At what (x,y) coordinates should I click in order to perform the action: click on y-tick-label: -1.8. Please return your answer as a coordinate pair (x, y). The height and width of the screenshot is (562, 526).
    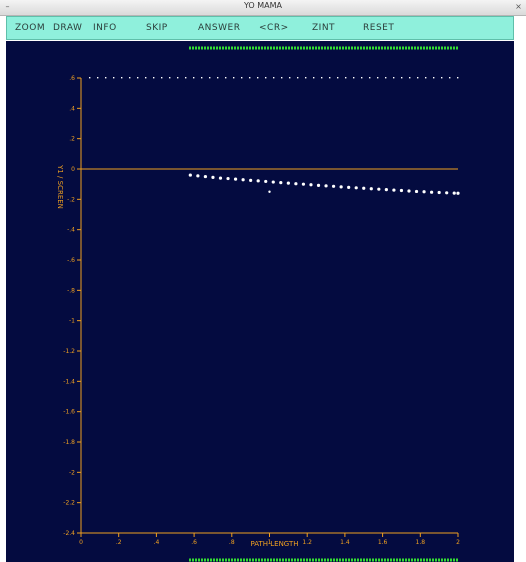
    Looking at the image, I should click on (69, 442).